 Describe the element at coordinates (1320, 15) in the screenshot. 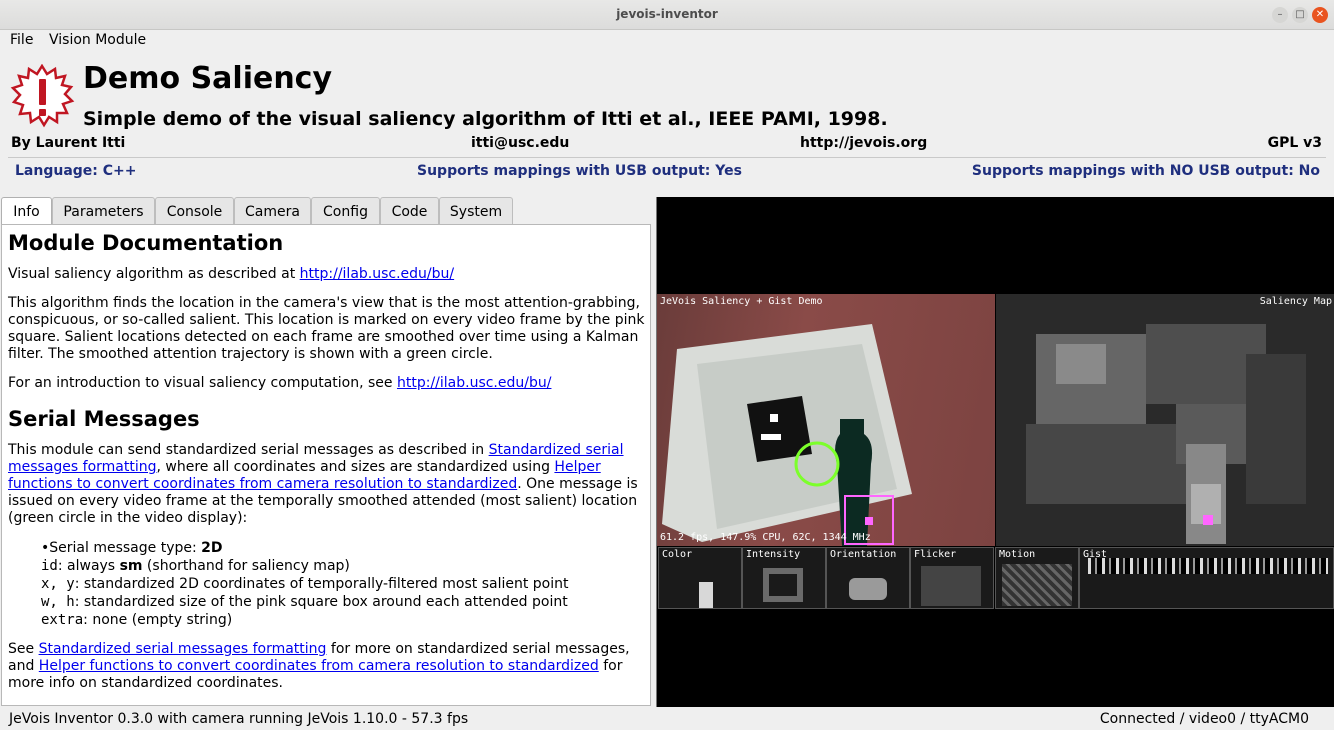

I see `close-button: ✕` at that location.